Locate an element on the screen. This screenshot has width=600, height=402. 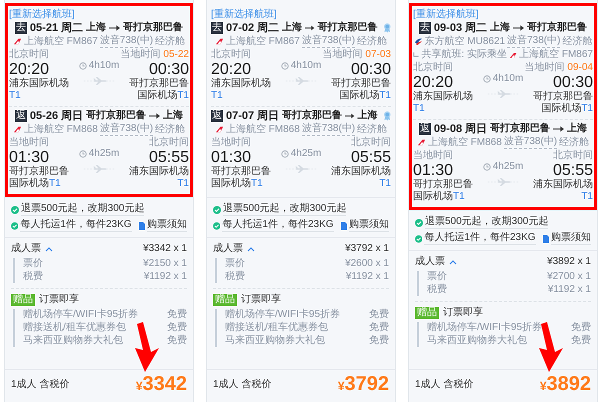
arrival-date: 09-04 is located at coordinates (580, 68).